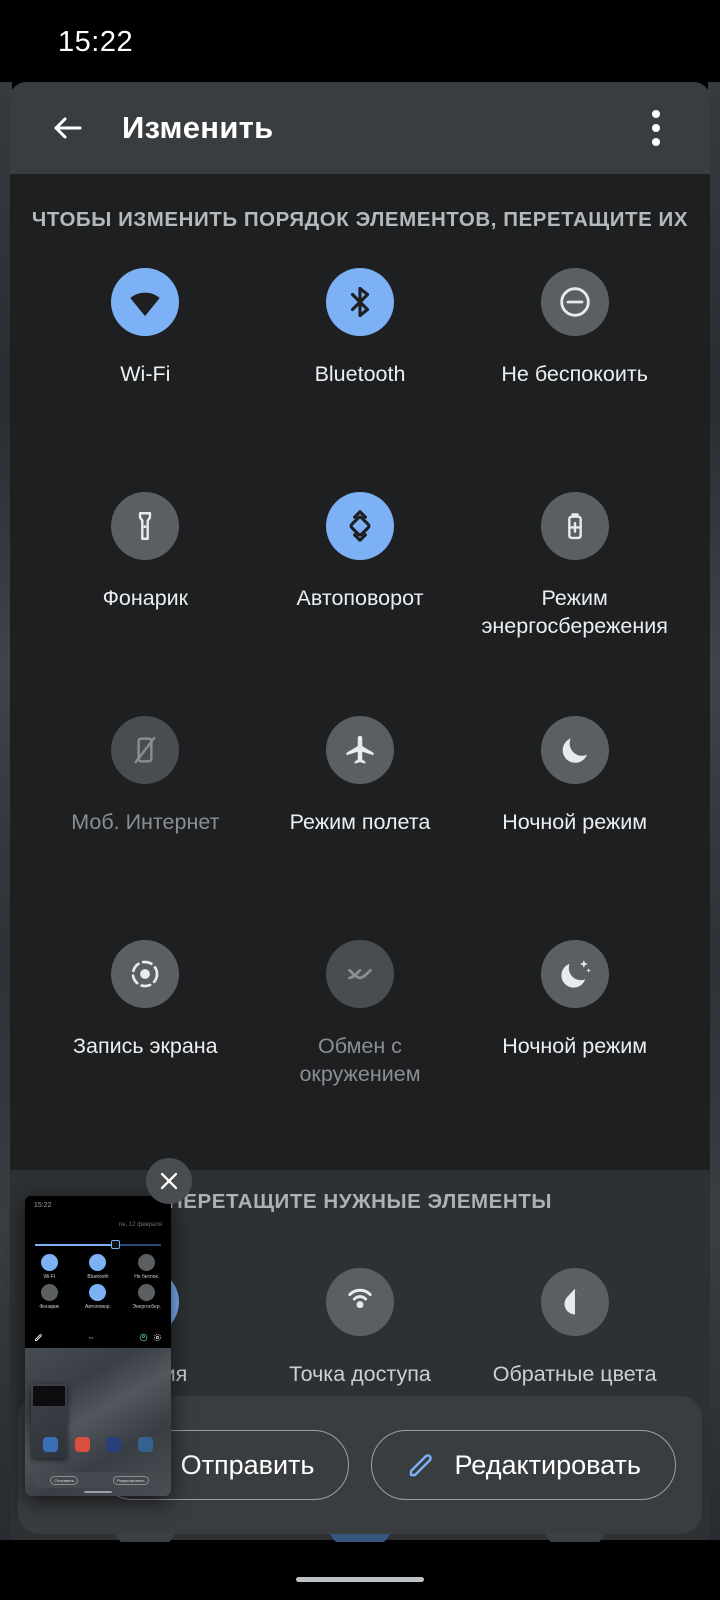  Describe the element at coordinates (51, 1444) in the screenshot. I see `messages-icon` at that location.